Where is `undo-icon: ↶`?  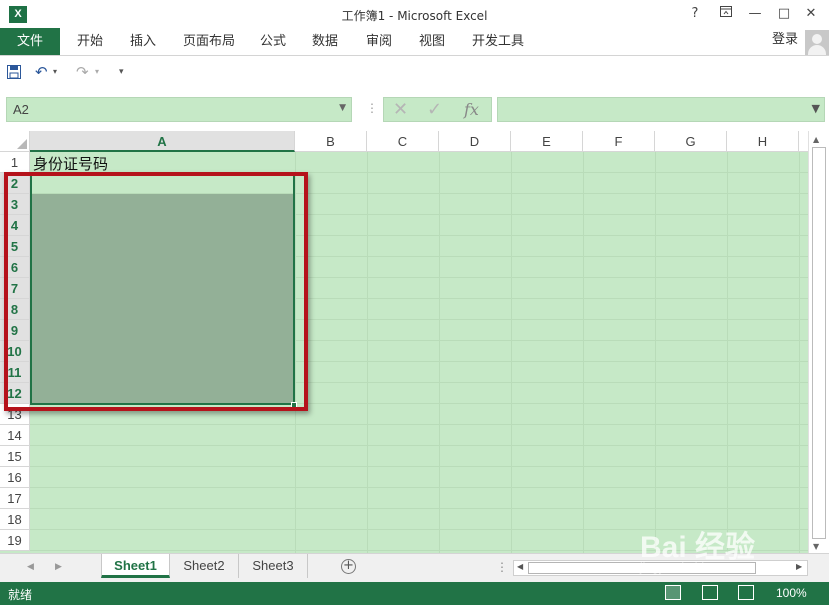
undo-icon: ↶ is located at coordinates (41, 72).